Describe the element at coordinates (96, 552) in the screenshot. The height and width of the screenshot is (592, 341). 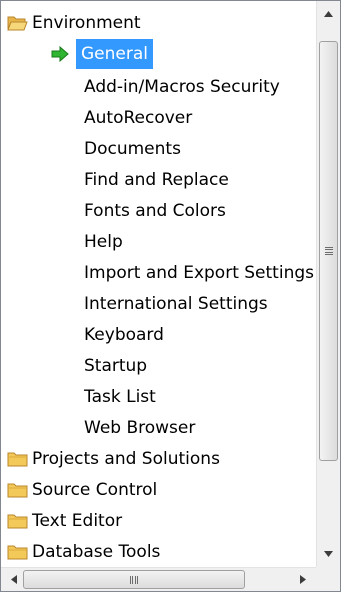
I see `tree-node-label: Database Tools` at that location.